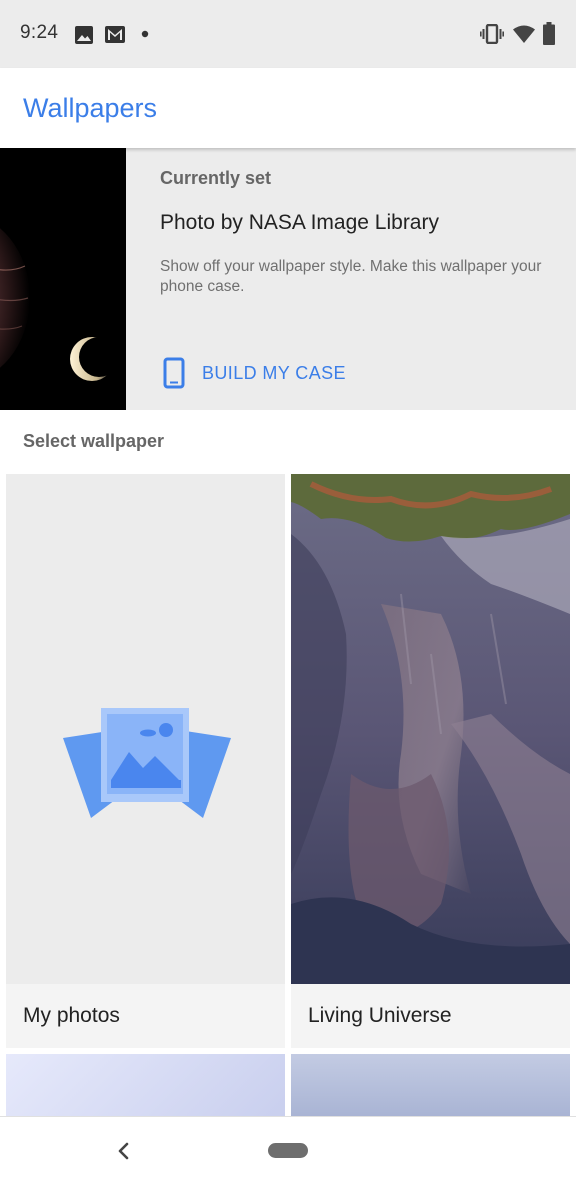 Image resolution: width=576 pixels, height=1184 pixels. I want to click on dot-icon, so click(145, 34).